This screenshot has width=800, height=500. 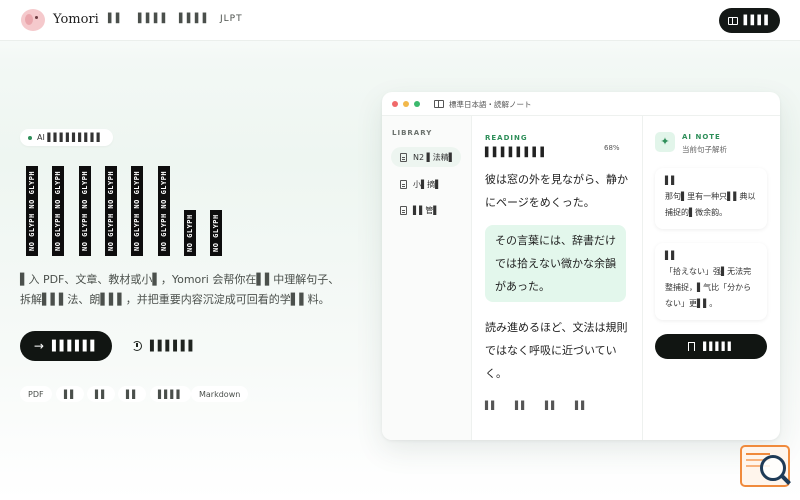 I want to click on nav-link-1: ▌▌, so click(x=116, y=19).